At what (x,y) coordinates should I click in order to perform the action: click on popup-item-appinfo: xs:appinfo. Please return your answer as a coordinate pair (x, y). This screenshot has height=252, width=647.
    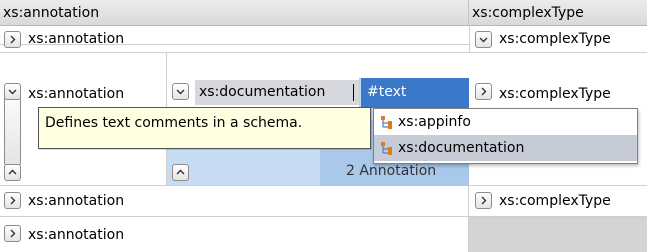
    Looking at the image, I should click on (505, 122).